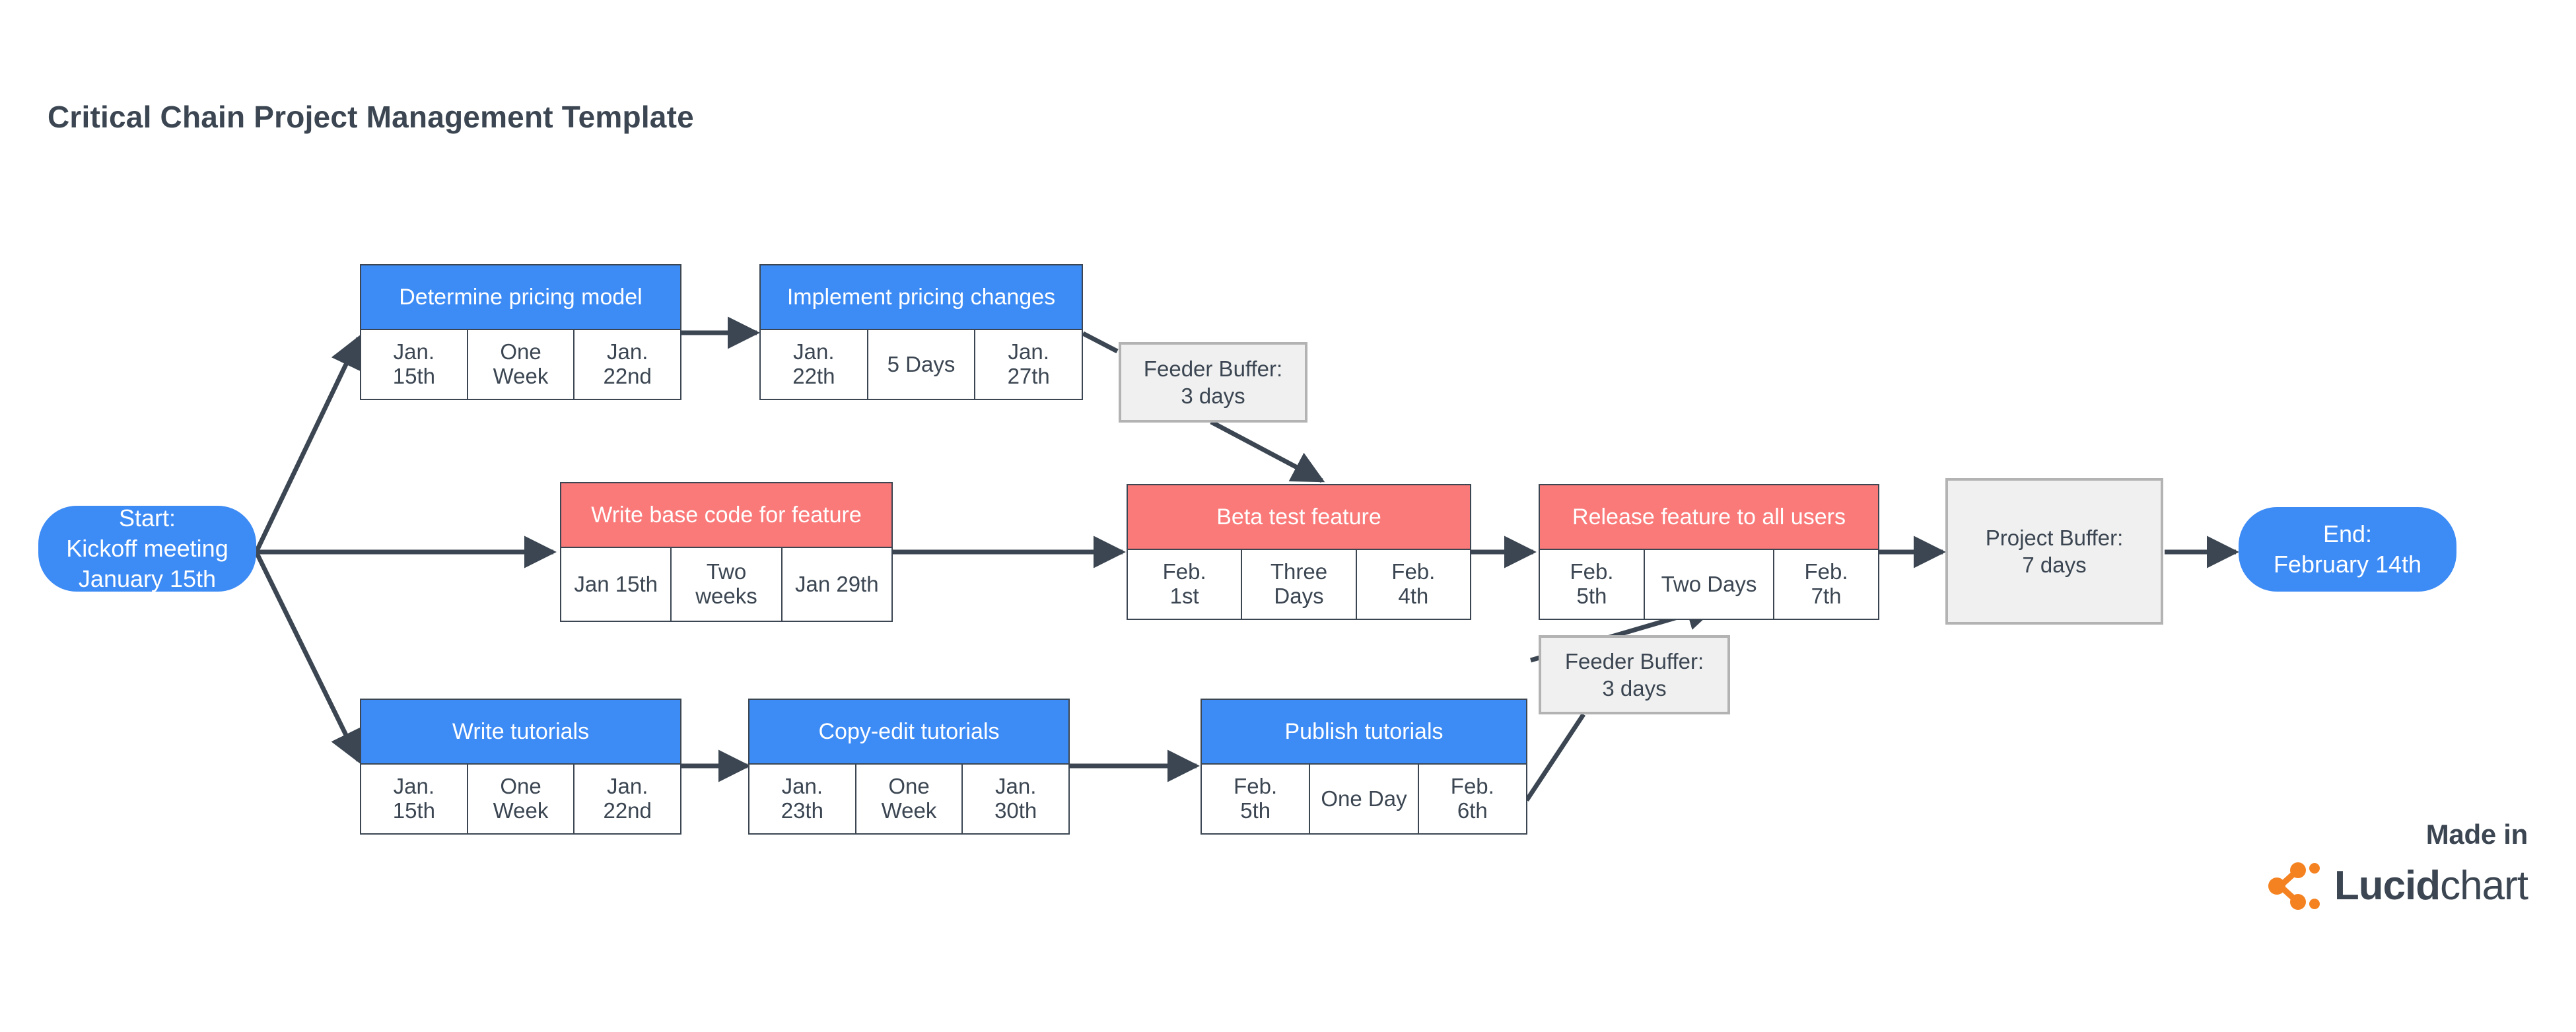 Image resolution: width=2576 pixels, height=1032 pixels. Describe the element at coordinates (1268, 451) in the screenshot. I see `edge-feeder-pricing-to-beta-test` at that location.